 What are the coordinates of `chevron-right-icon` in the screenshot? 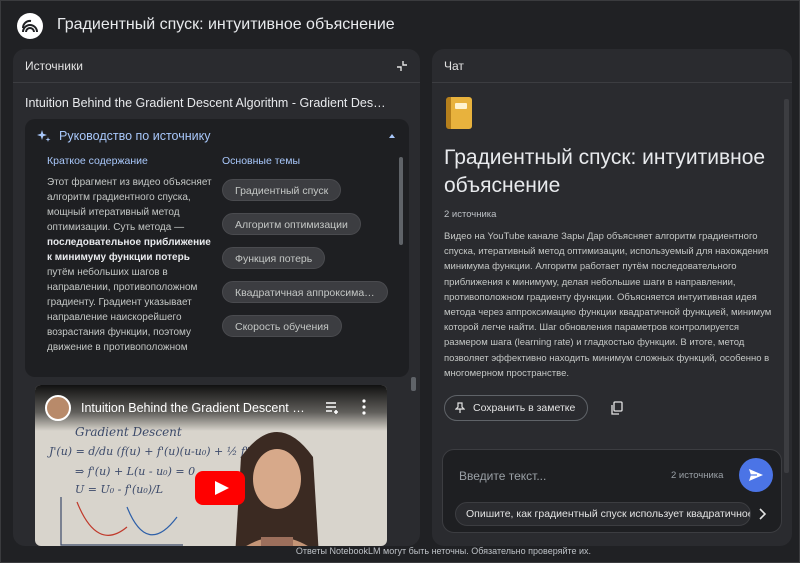 It's located at (762, 514).